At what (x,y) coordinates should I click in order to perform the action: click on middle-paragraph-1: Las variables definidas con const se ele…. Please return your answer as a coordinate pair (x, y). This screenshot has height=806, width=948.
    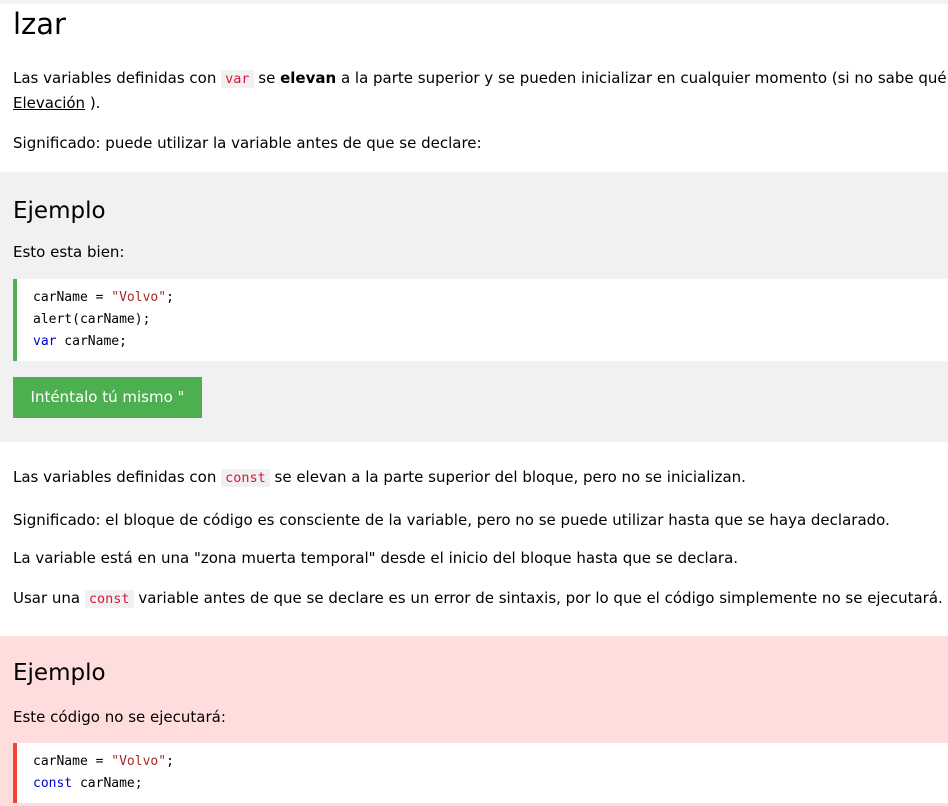
    Looking at the image, I should click on (379, 477).